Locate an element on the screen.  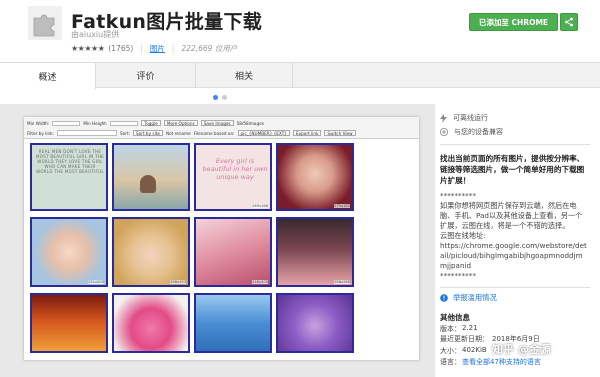
image-thumbnail: 251x203 is located at coordinates (69, 252).